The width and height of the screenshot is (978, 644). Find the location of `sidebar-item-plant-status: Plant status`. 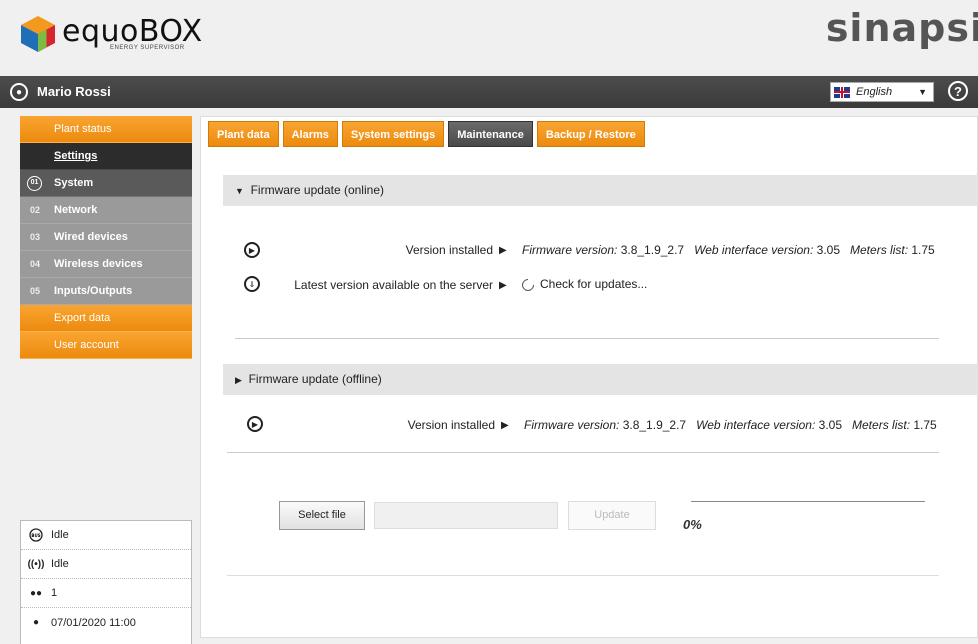

sidebar-item-plant-status: Plant status is located at coordinates (106, 129).